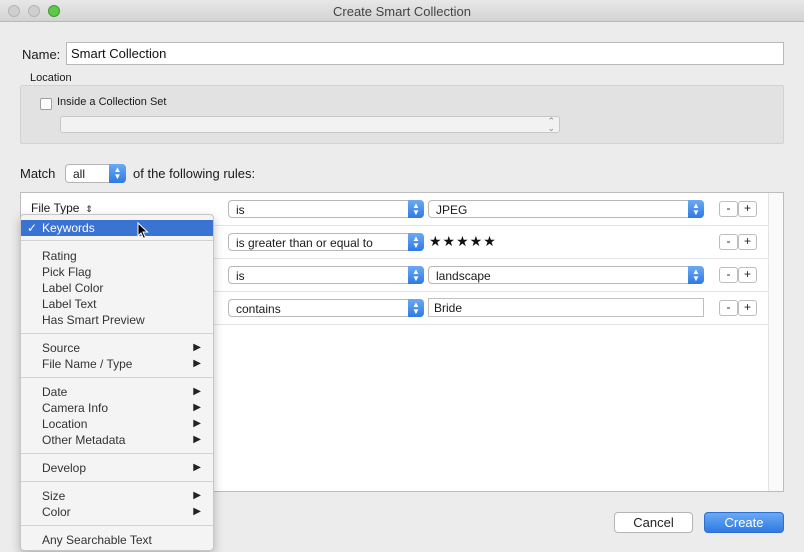 This screenshot has height=552, width=804. Describe the element at coordinates (117, 468) in the screenshot. I see `menu-item-develop: Develop ▶` at that location.